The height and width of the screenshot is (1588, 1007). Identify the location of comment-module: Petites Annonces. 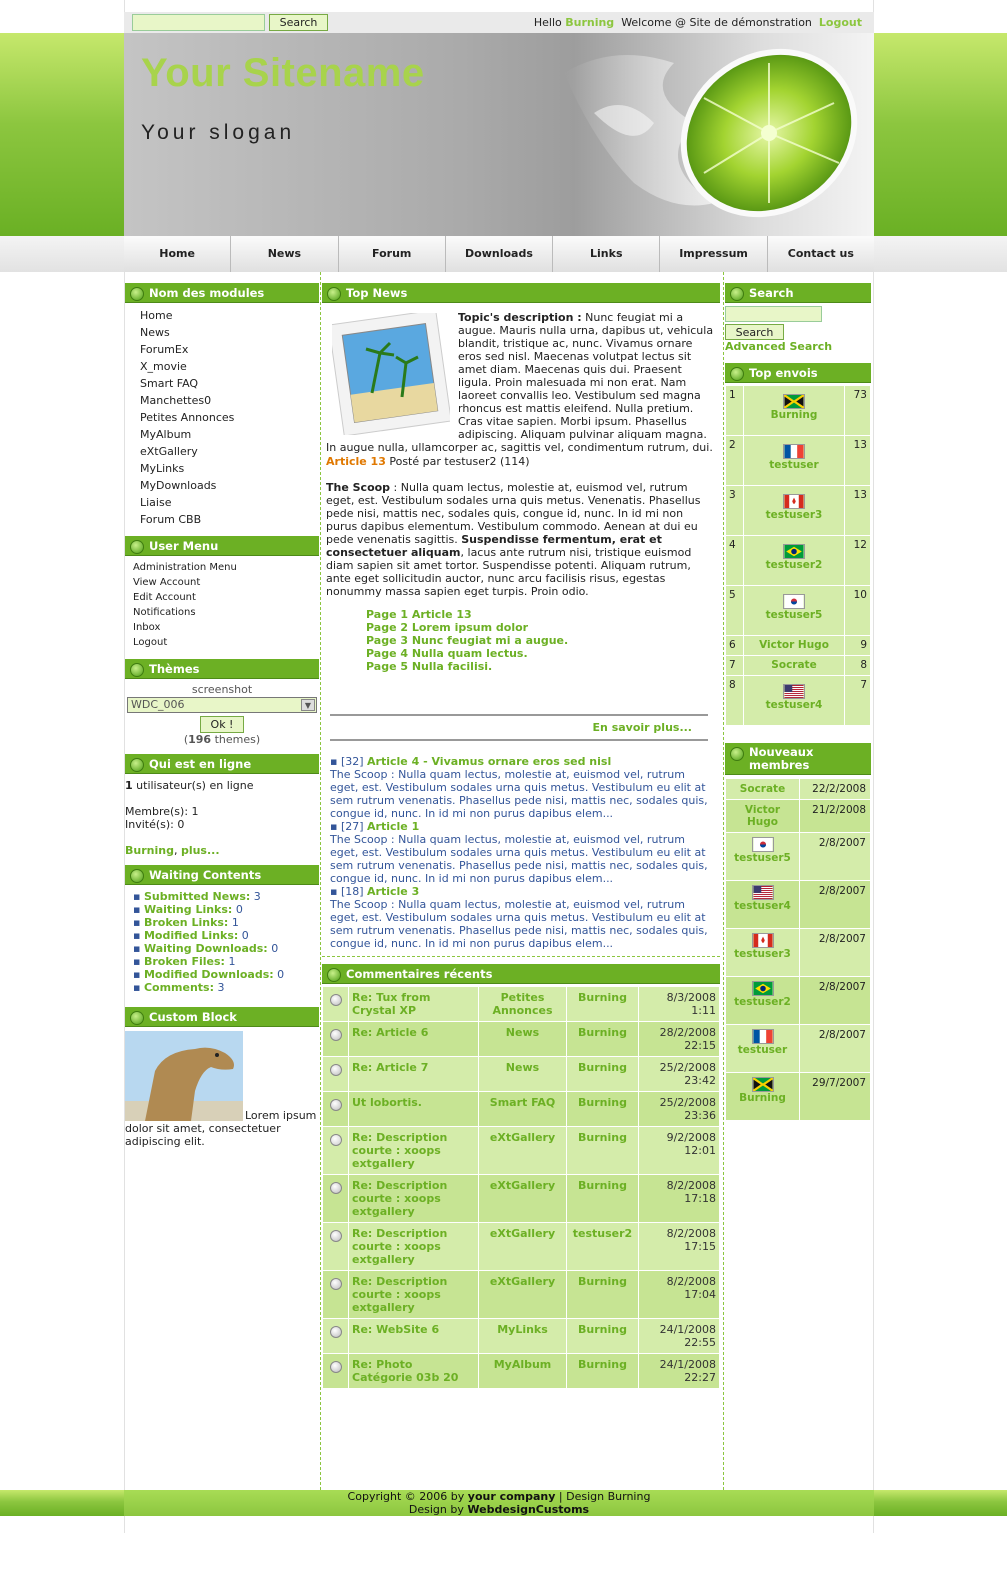
(522, 1004).